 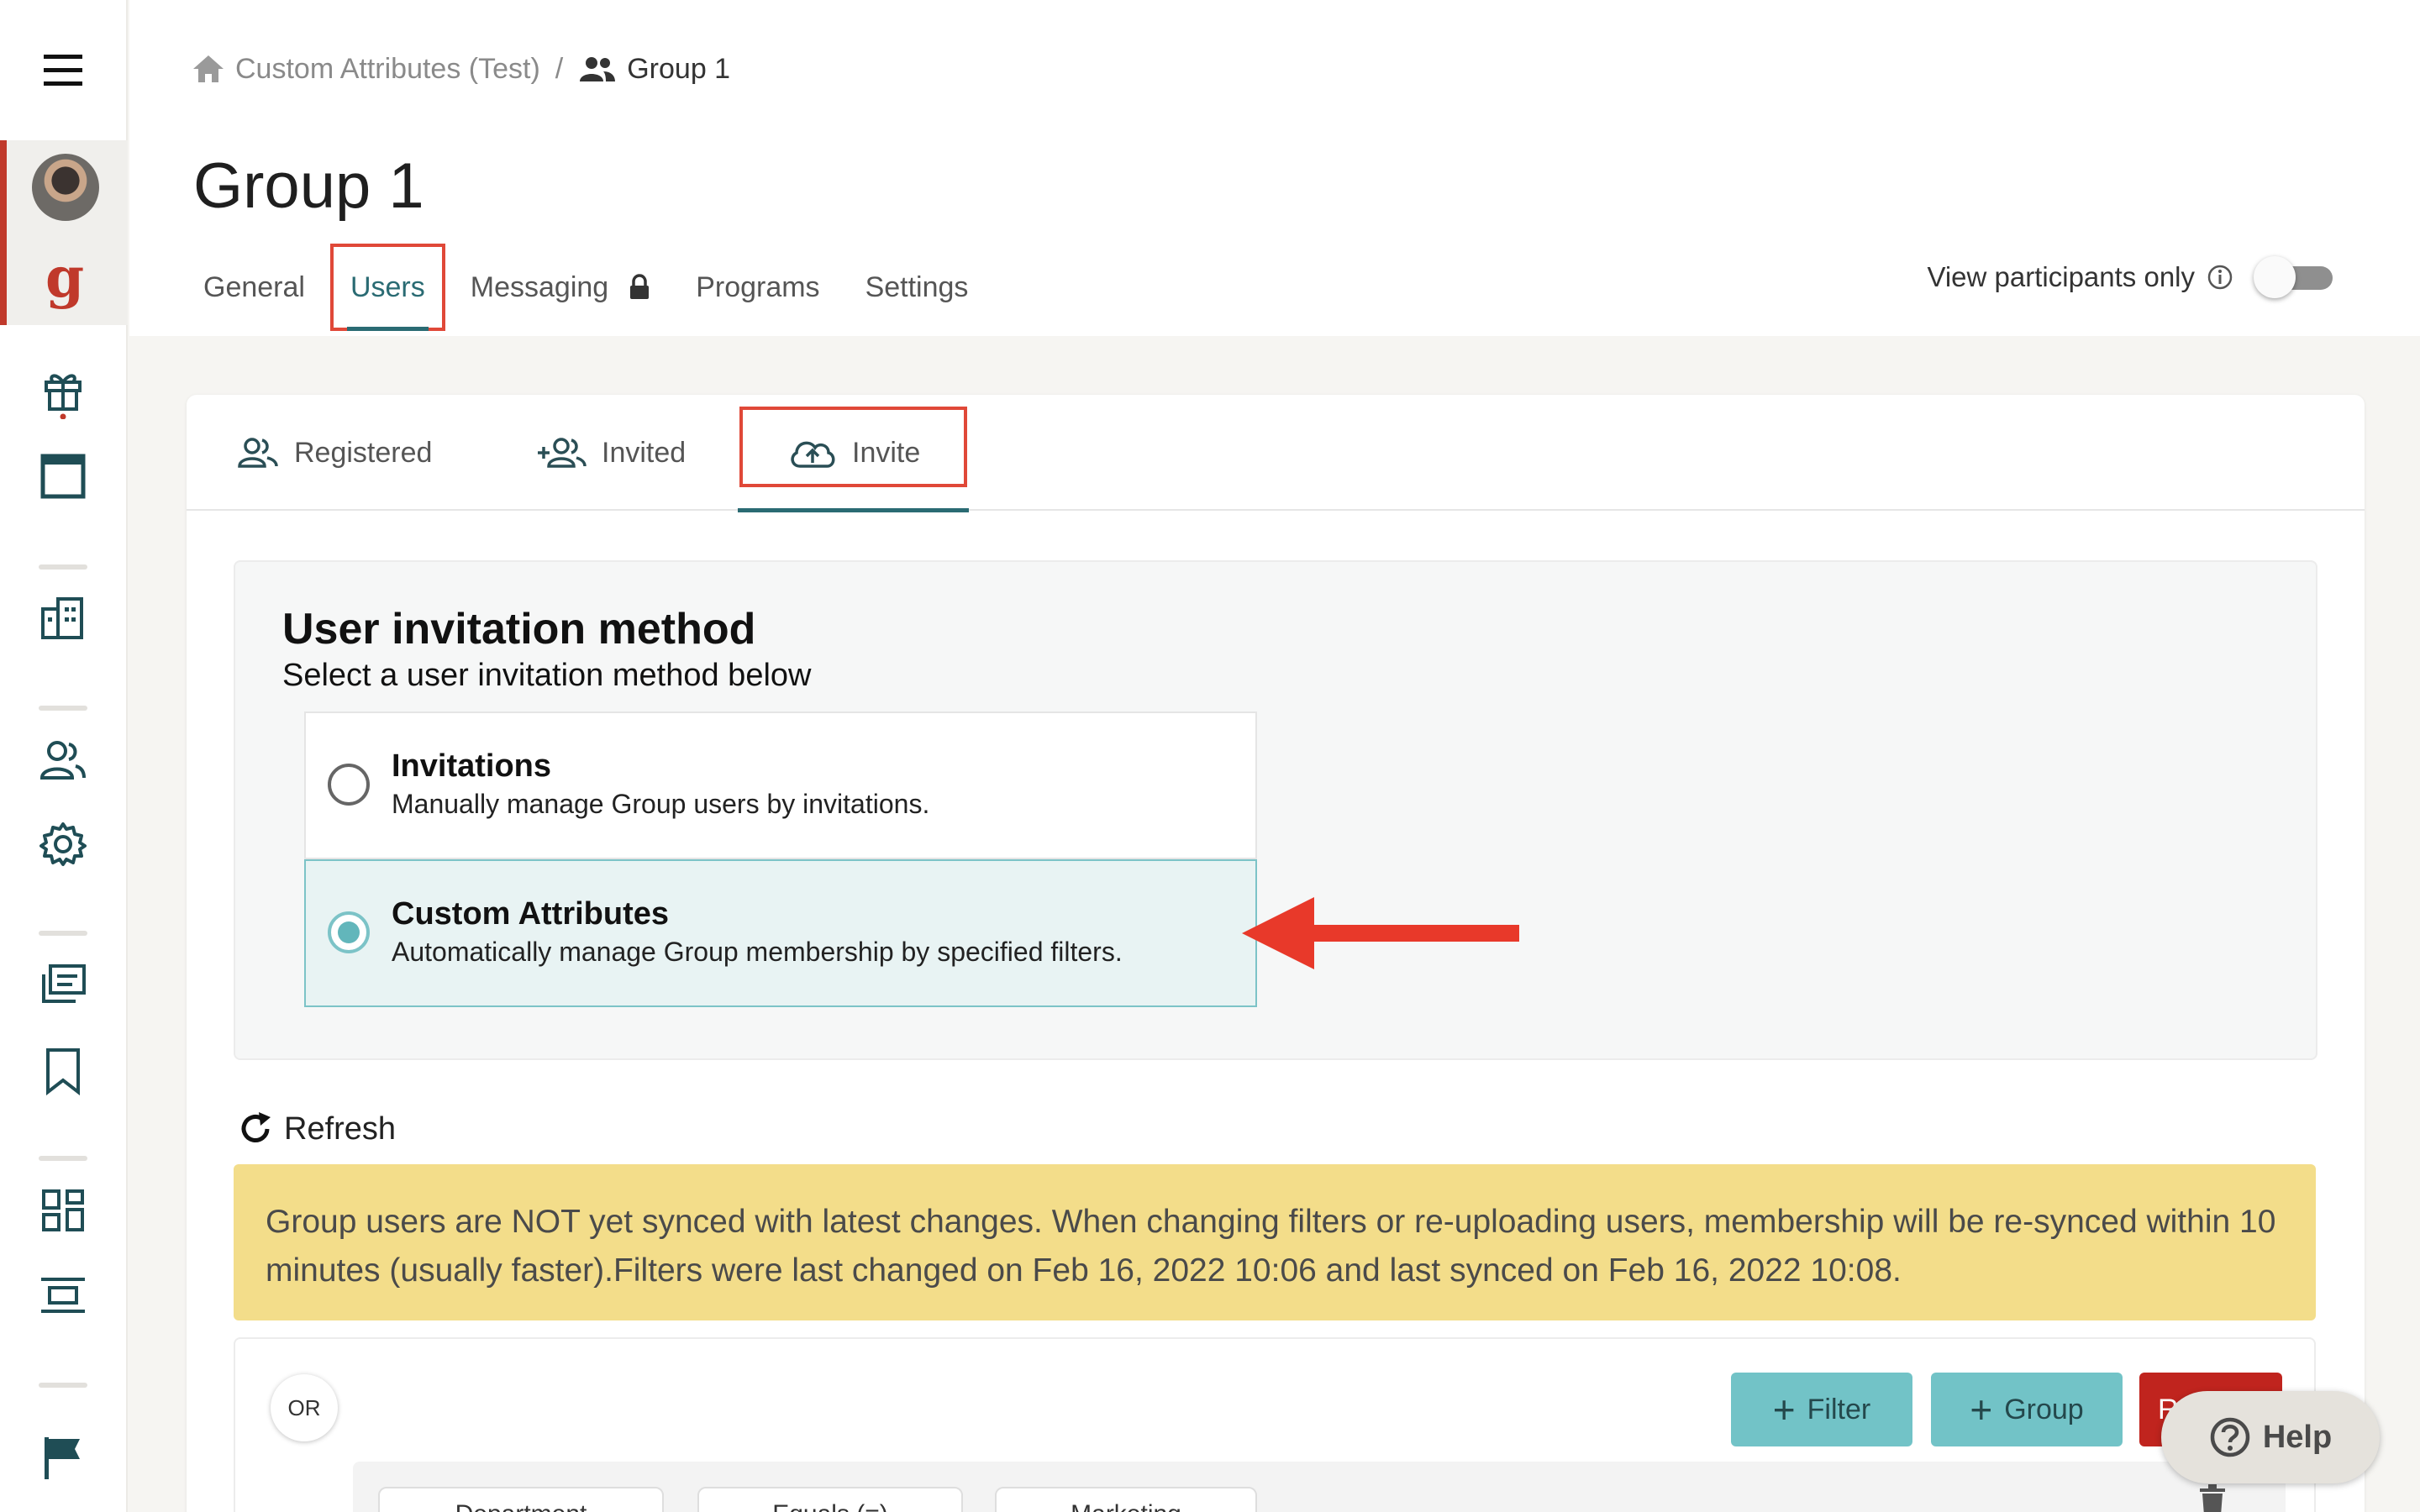 What do you see at coordinates (63, 394) in the screenshot?
I see `gift-icon` at bounding box center [63, 394].